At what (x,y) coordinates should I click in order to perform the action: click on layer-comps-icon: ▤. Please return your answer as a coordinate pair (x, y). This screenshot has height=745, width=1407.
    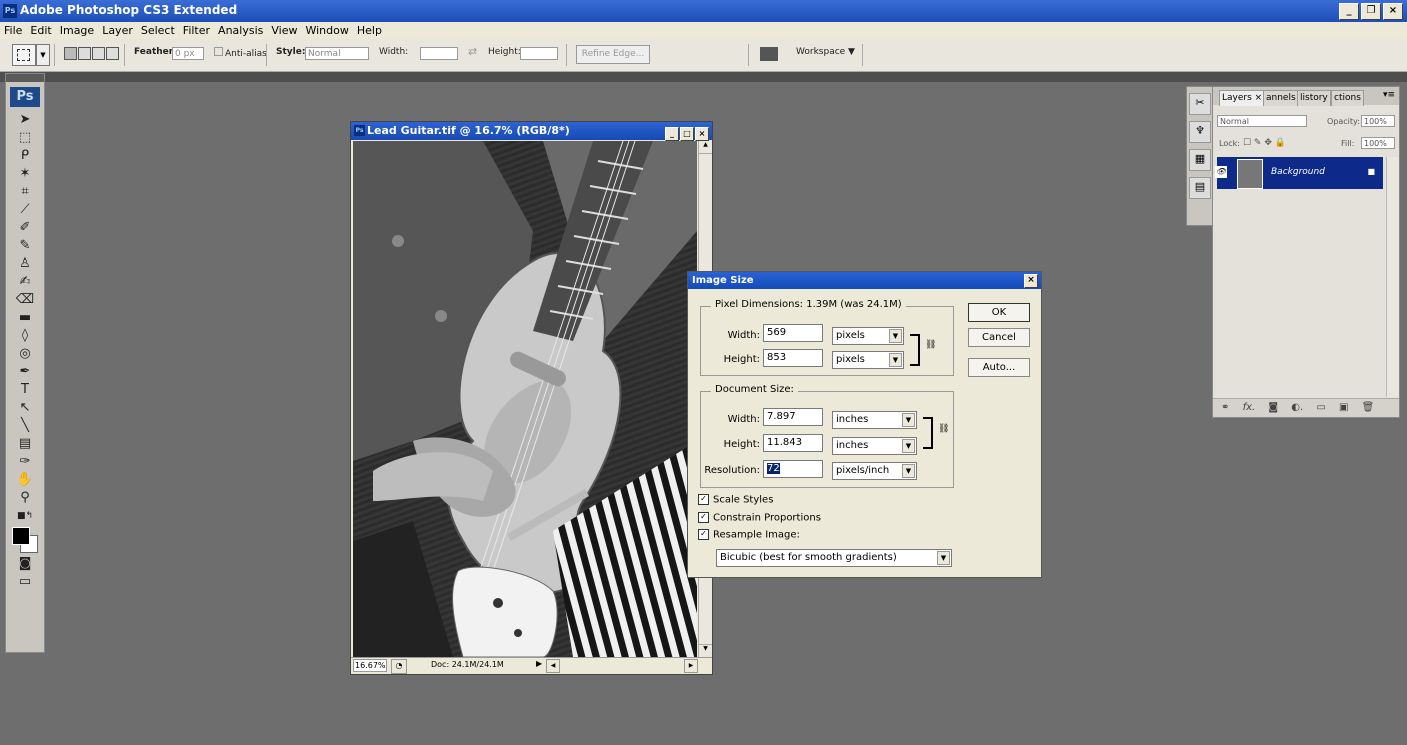
    Looking at the image, I should click on (1200, 188).